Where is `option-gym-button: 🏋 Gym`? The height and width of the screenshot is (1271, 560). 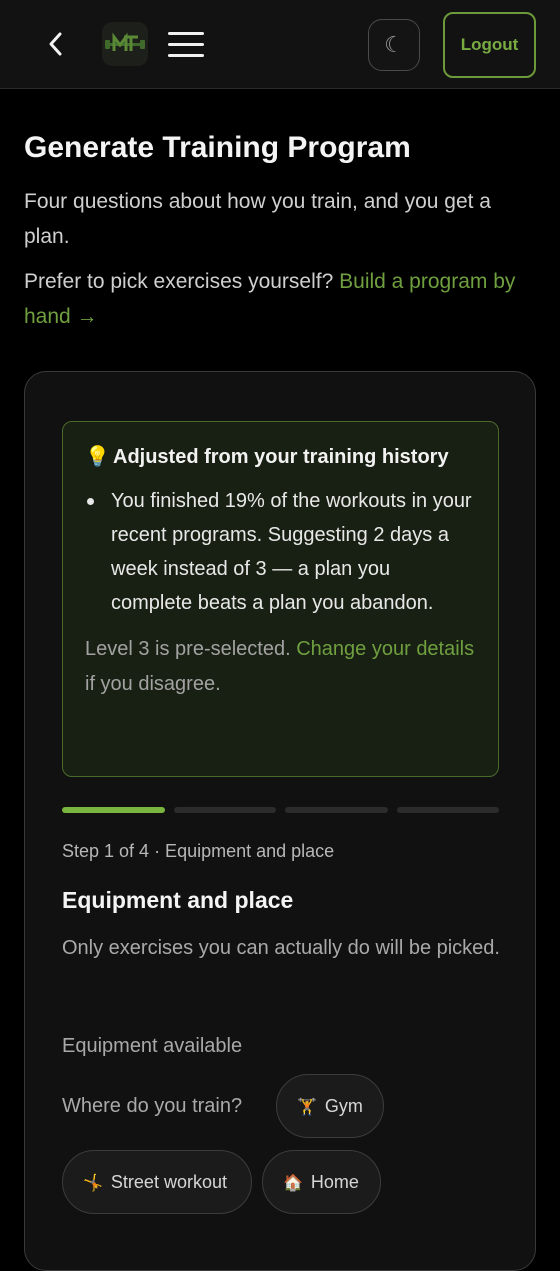 option-gym-button: 🏋 Gym is located at coordinates (330, 1106).